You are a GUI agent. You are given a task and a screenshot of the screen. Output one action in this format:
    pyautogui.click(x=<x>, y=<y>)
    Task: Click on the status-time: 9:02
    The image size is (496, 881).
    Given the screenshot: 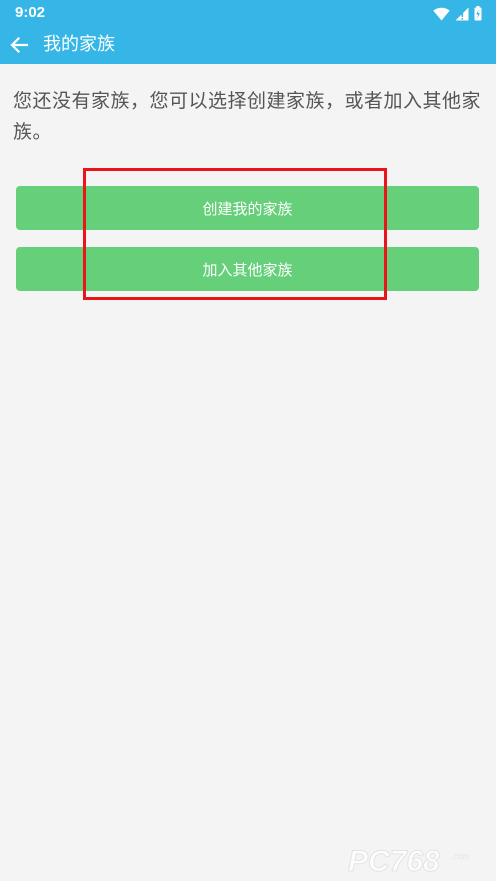 What is the action you would take?
    pyautogui.click(x=30, y=12)
    